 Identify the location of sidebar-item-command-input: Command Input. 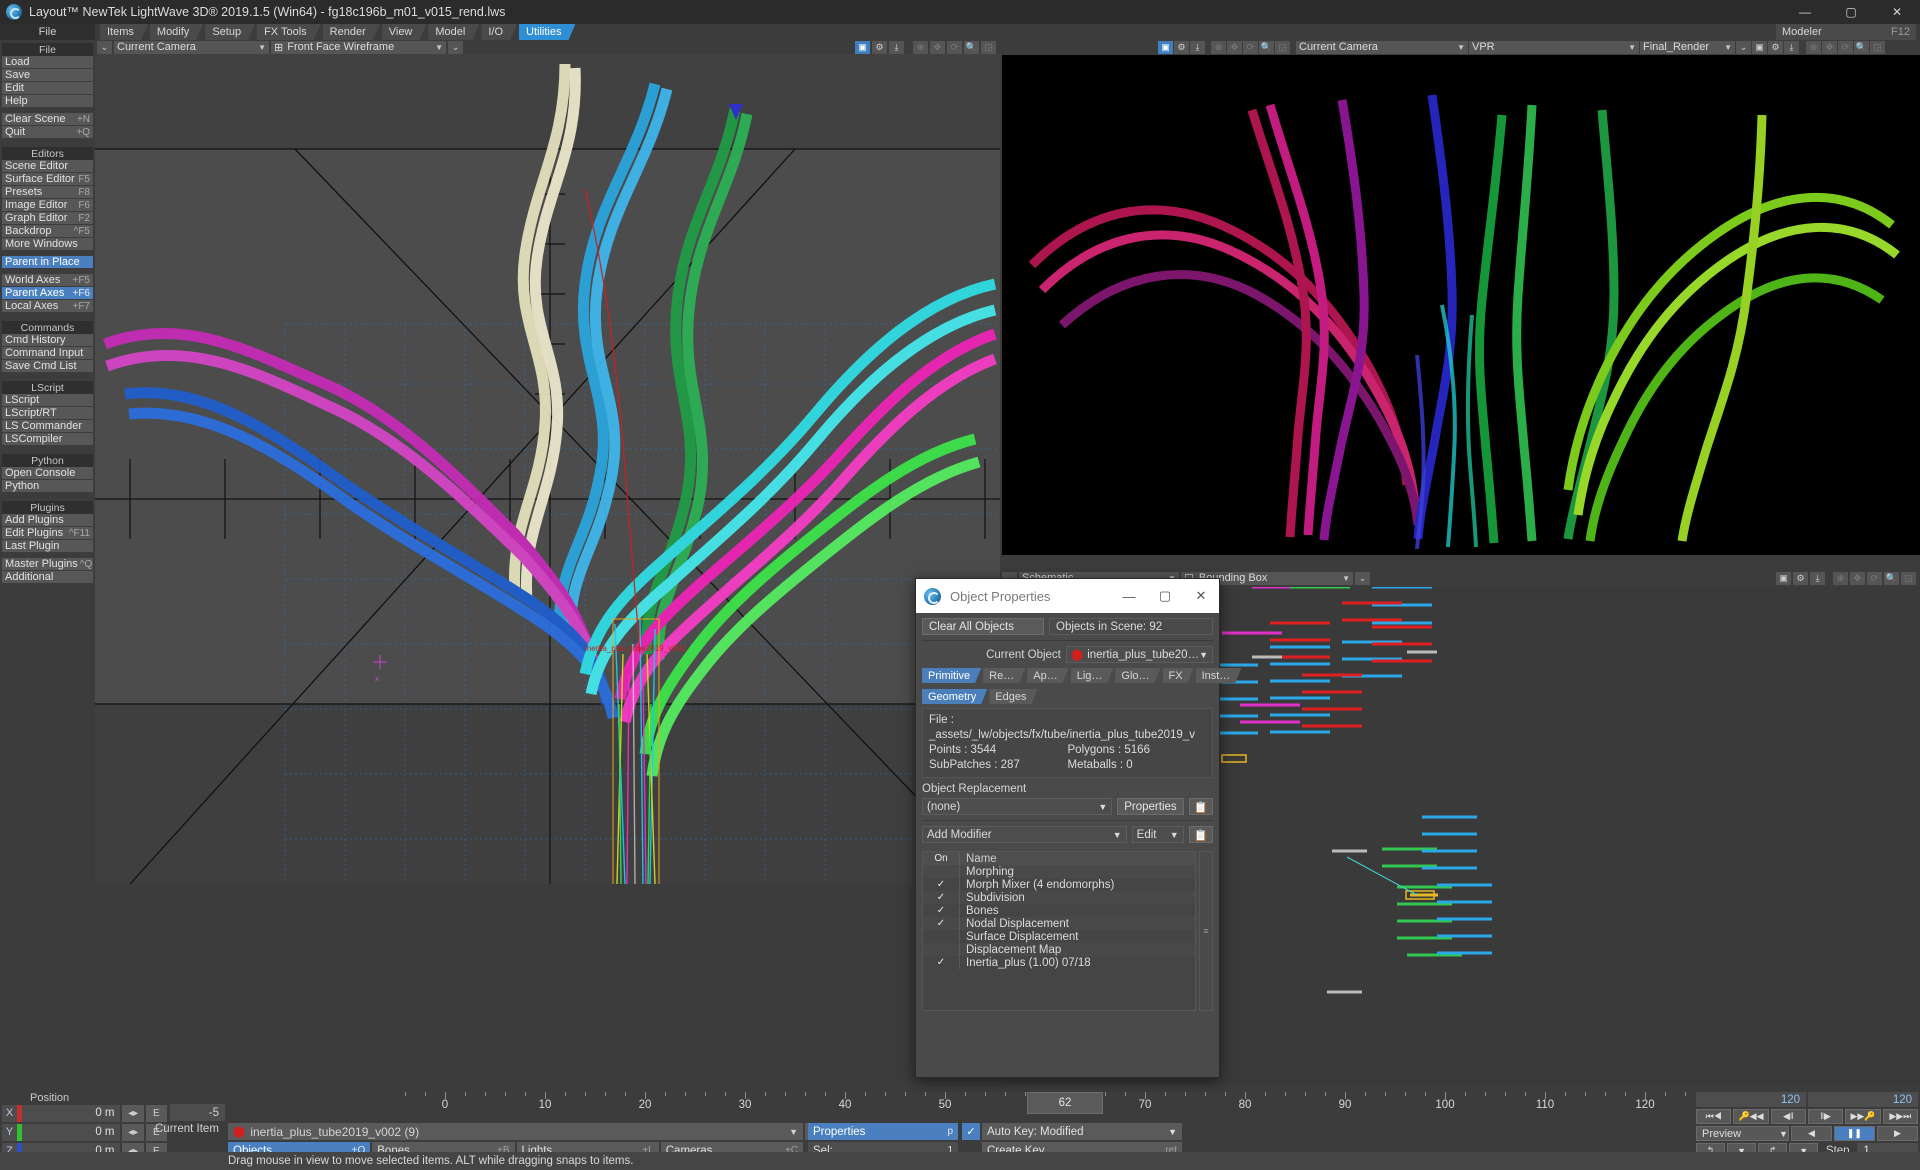
(47, 353).